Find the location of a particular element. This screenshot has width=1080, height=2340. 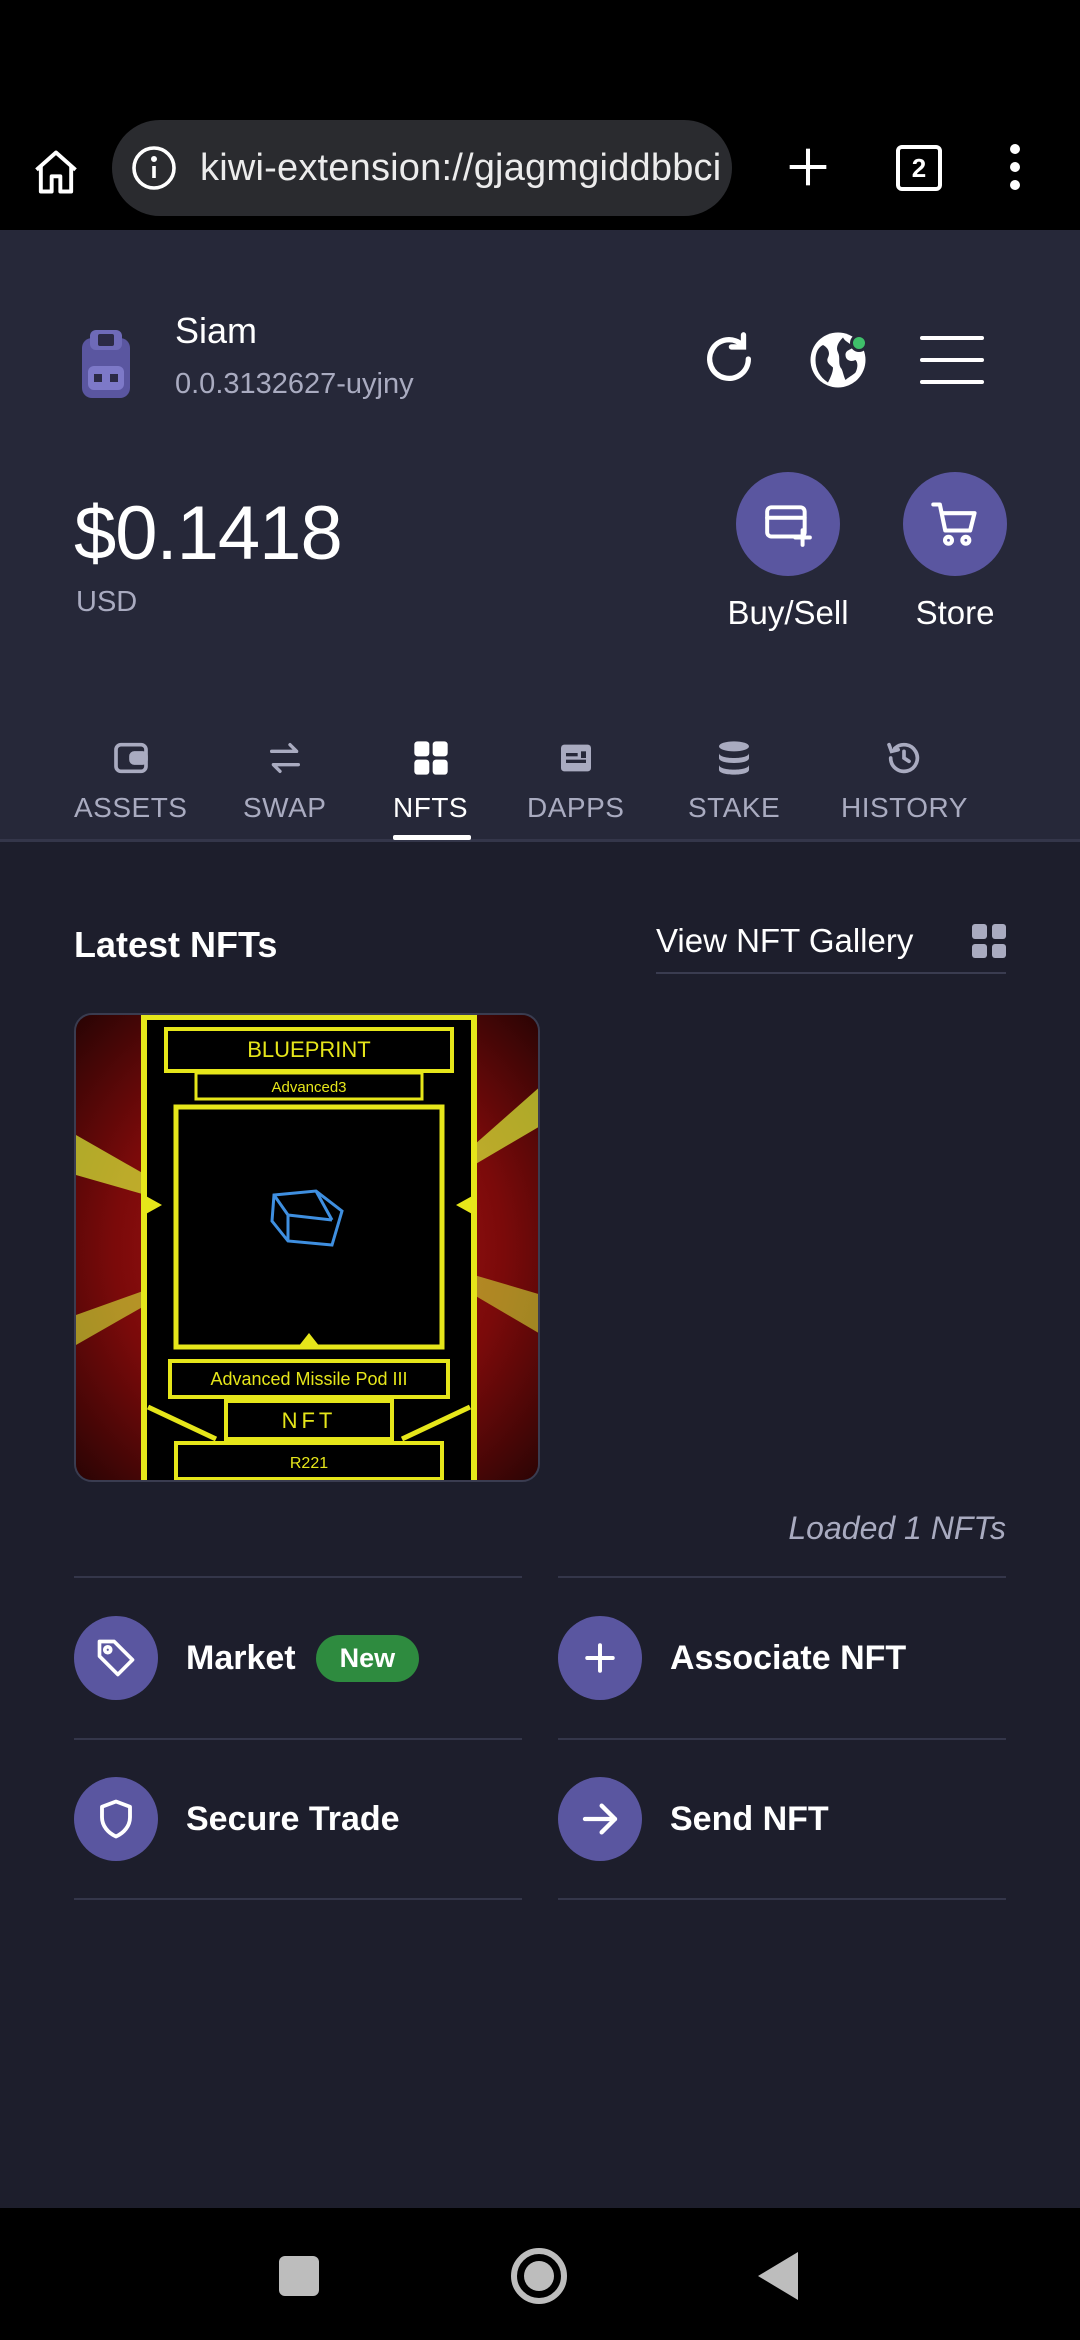

new-badge: New is located at coordinates (367, 1658).